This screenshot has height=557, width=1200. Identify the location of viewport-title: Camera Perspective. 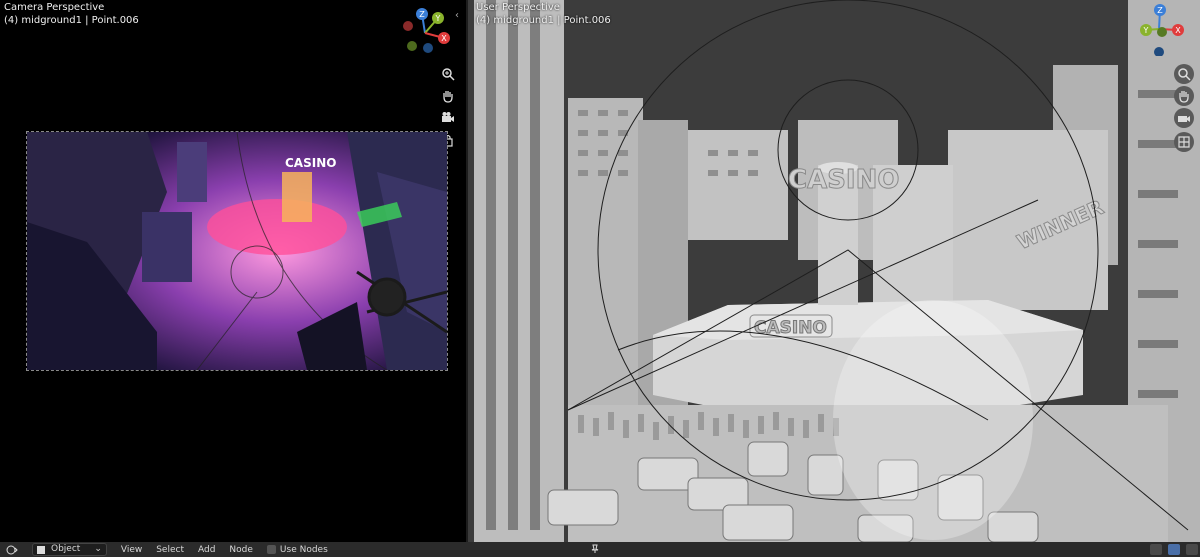
(54, 7).